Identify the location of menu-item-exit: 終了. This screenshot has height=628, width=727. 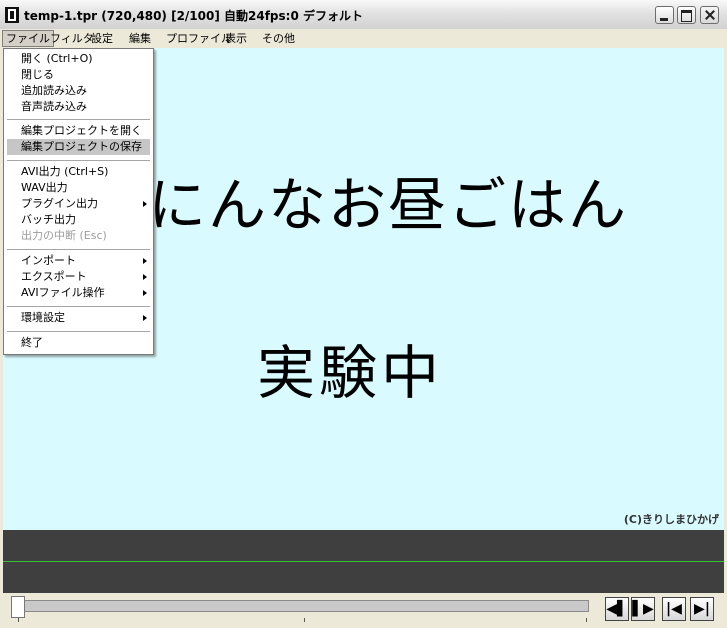
(78, 343).